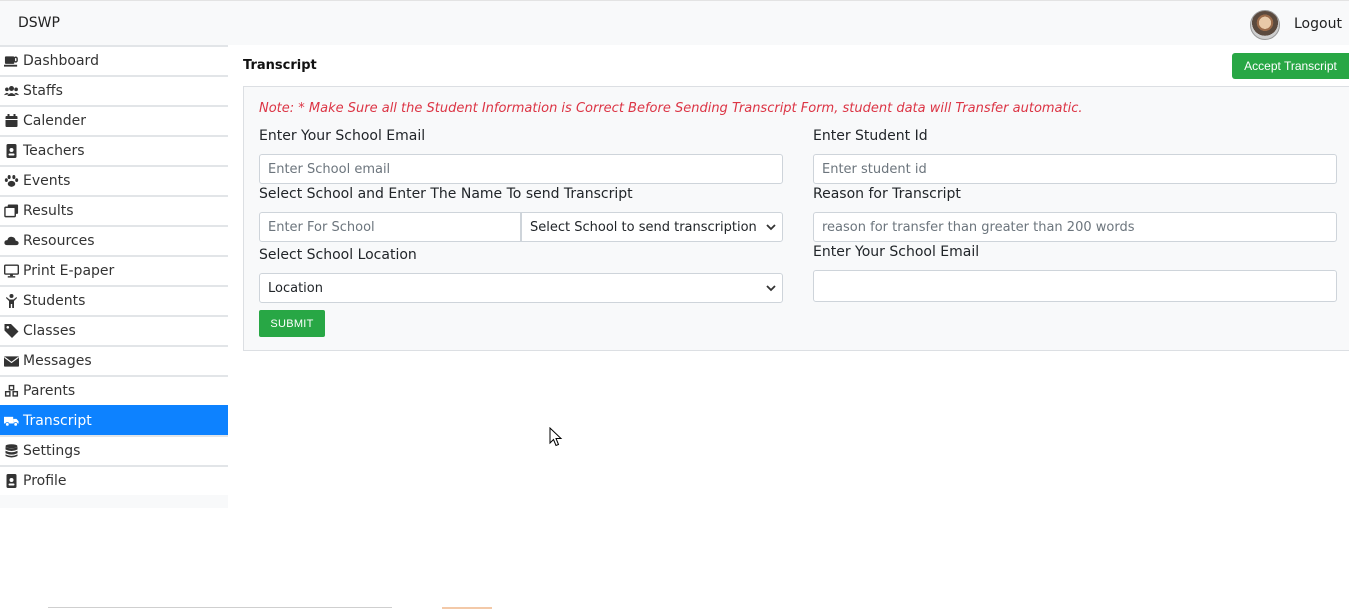 The image size is (1349, 609). What do you see at coordinates (11, 301) in the screenshot?
I see `child-icon` at bounding box center [11, 301].